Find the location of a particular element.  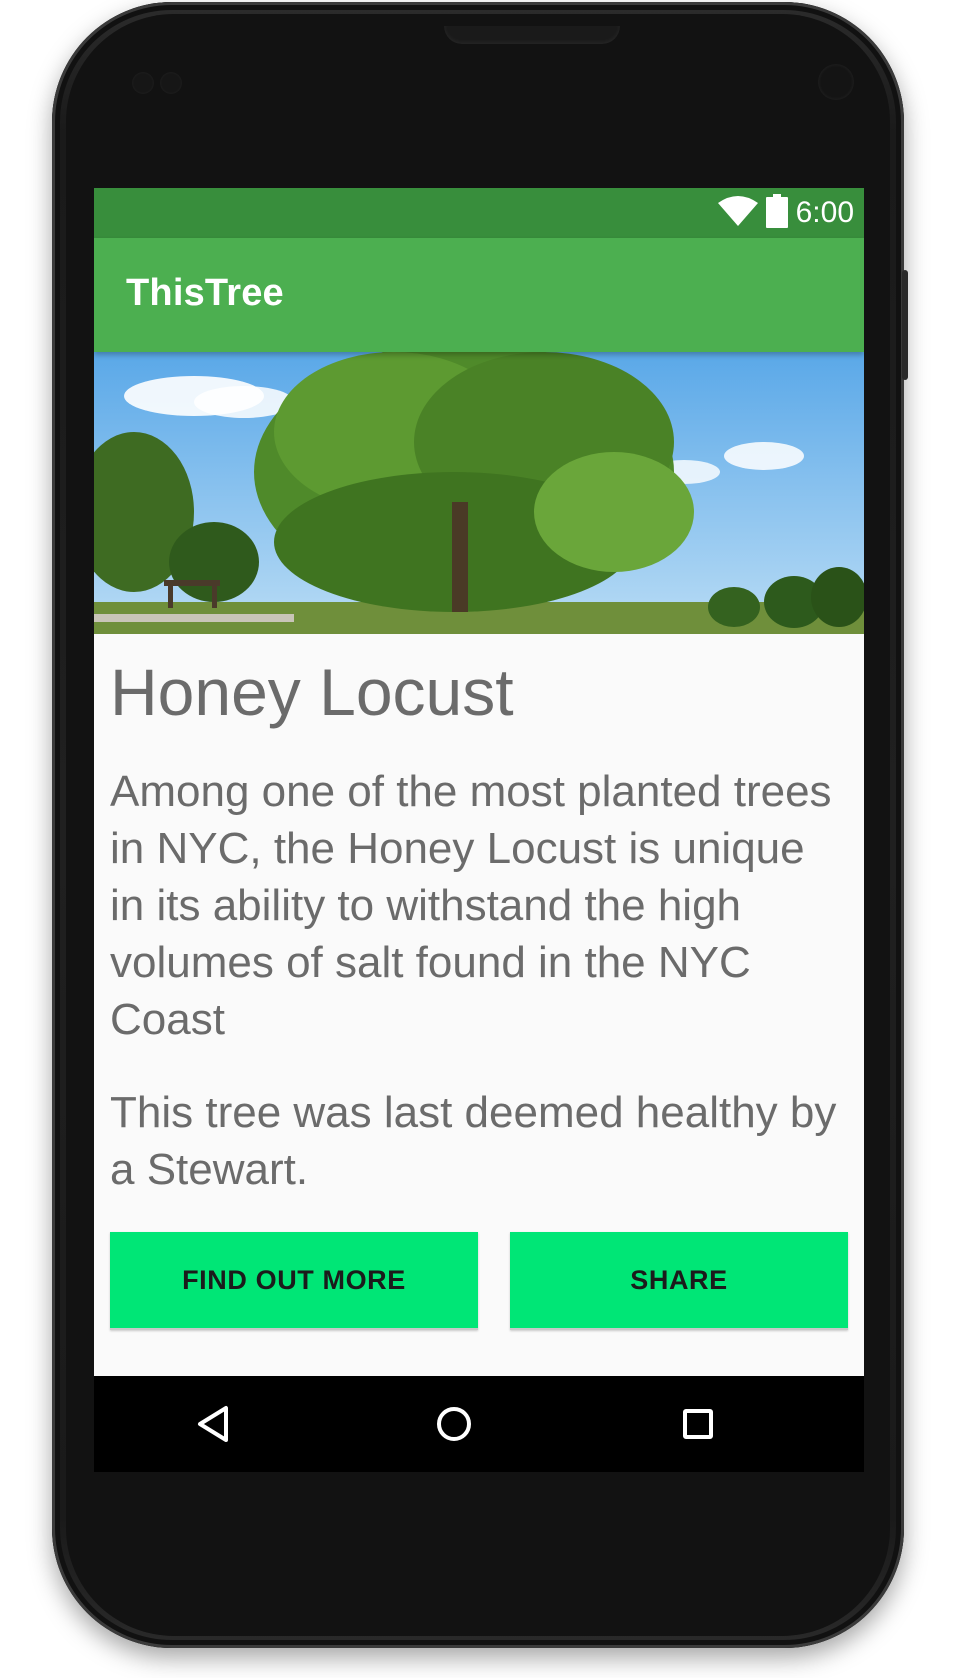

battery-icon is located at coordinates (776, 213).